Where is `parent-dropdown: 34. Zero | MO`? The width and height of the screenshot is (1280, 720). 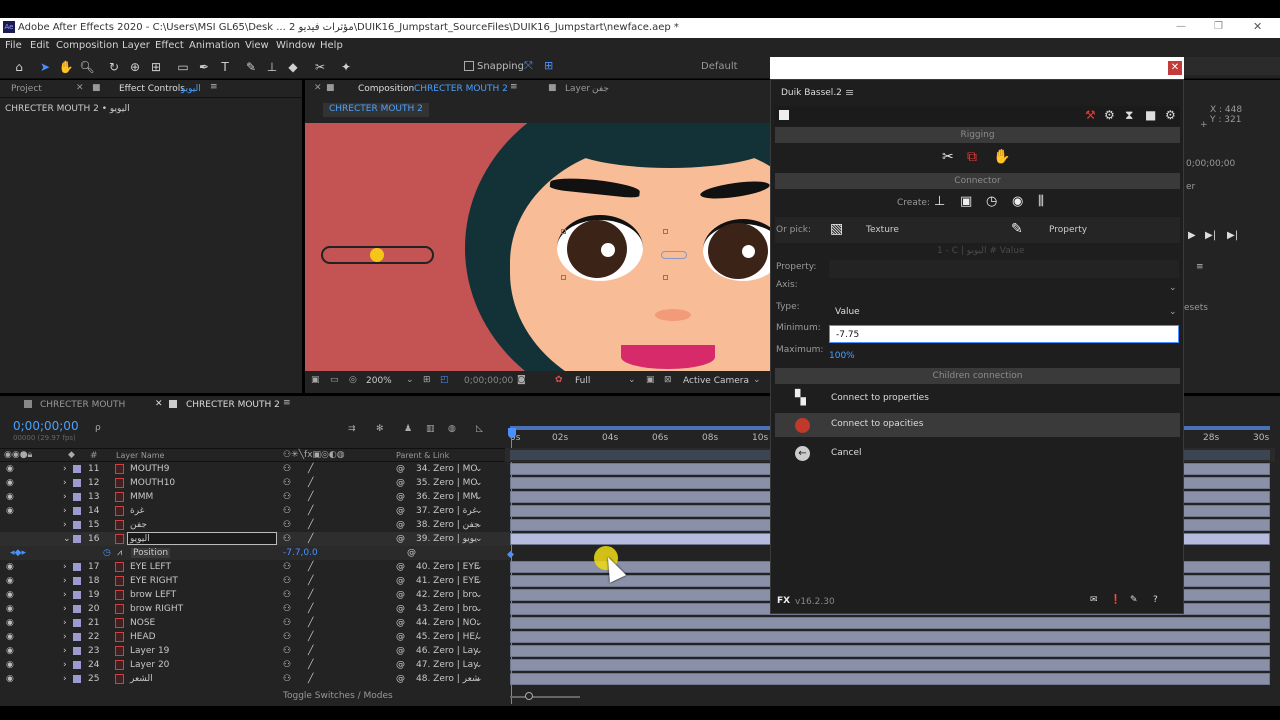 parent-dropdown: 34. Zero | MO is located at coordinates (447, 469).